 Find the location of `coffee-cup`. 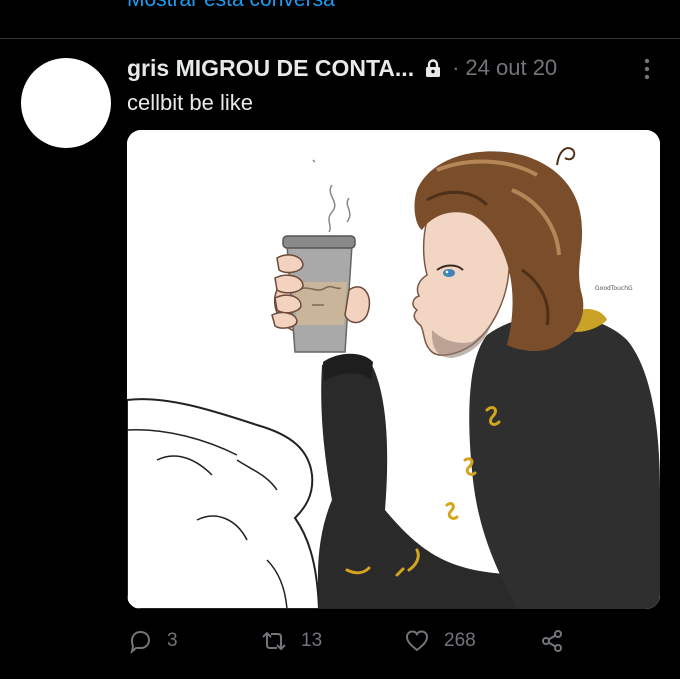

coffee-cup is located at coordinates (319, 294).